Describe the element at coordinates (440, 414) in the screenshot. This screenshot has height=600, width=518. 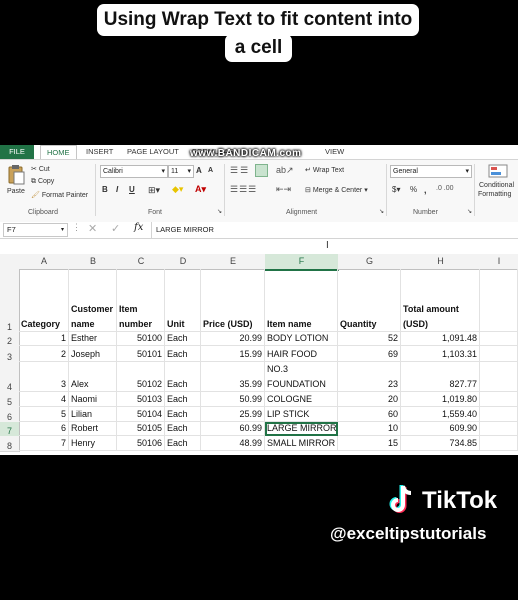
I see `cell-h6: 1,559.40` at that location.